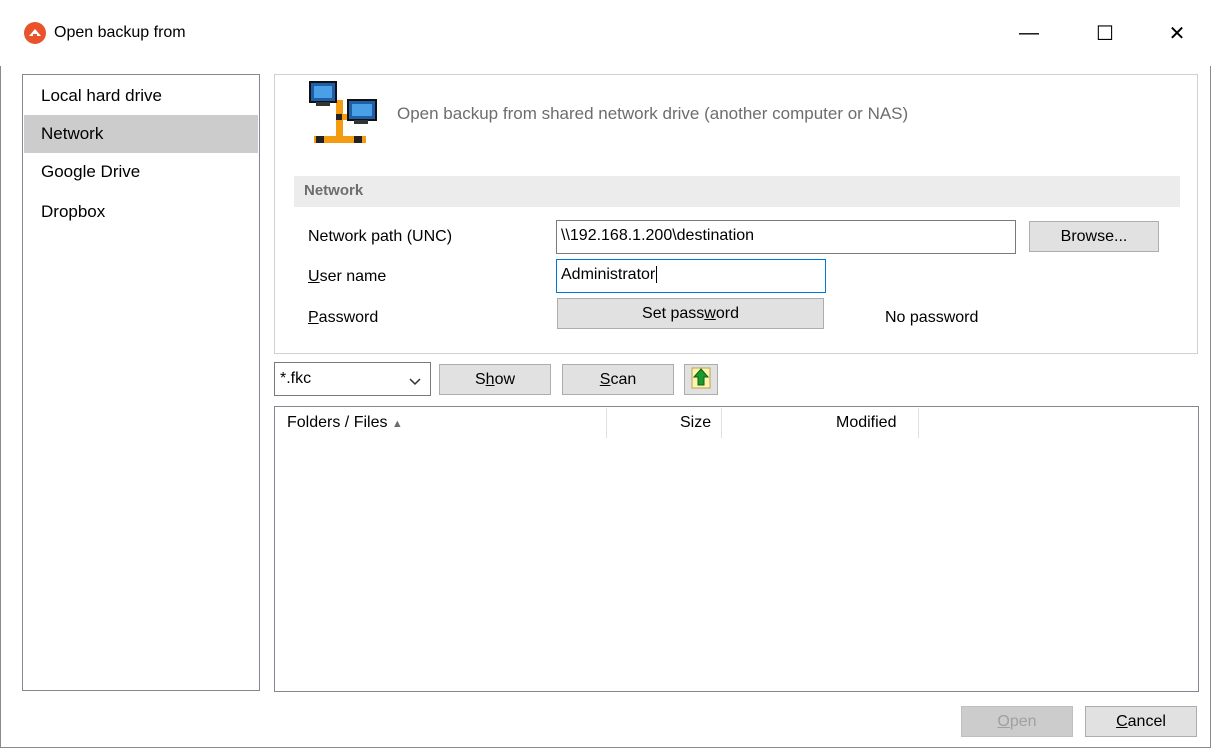 This screenshot has height=748, width=1211. Describe the element at coordinates (495, 379) in the screenshot. I see `show-button: Sh ow` at that location.